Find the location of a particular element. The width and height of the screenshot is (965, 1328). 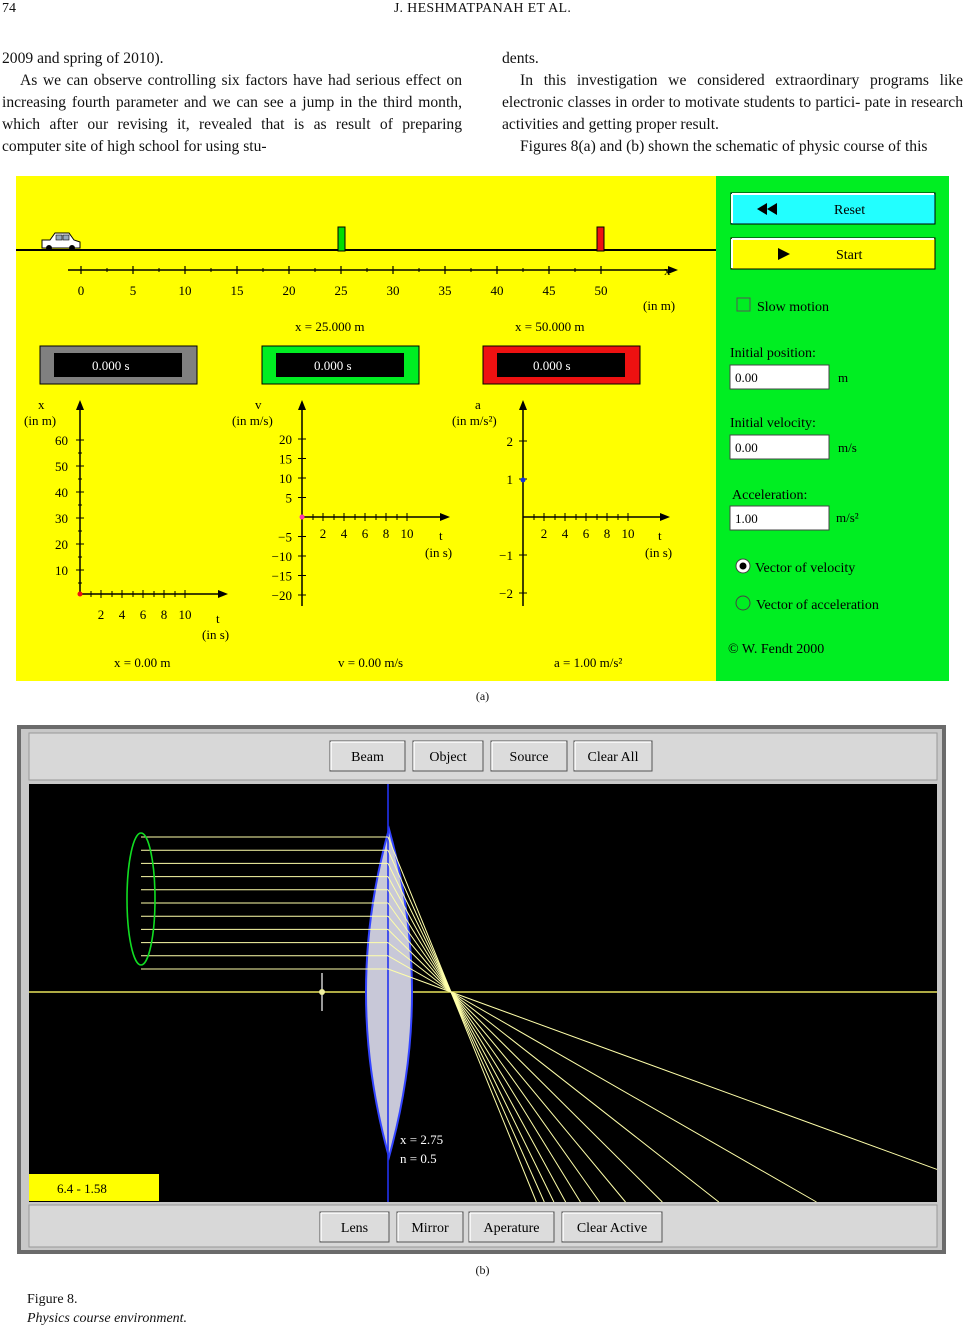

graph-a-point is located at coordinates (523, 480).